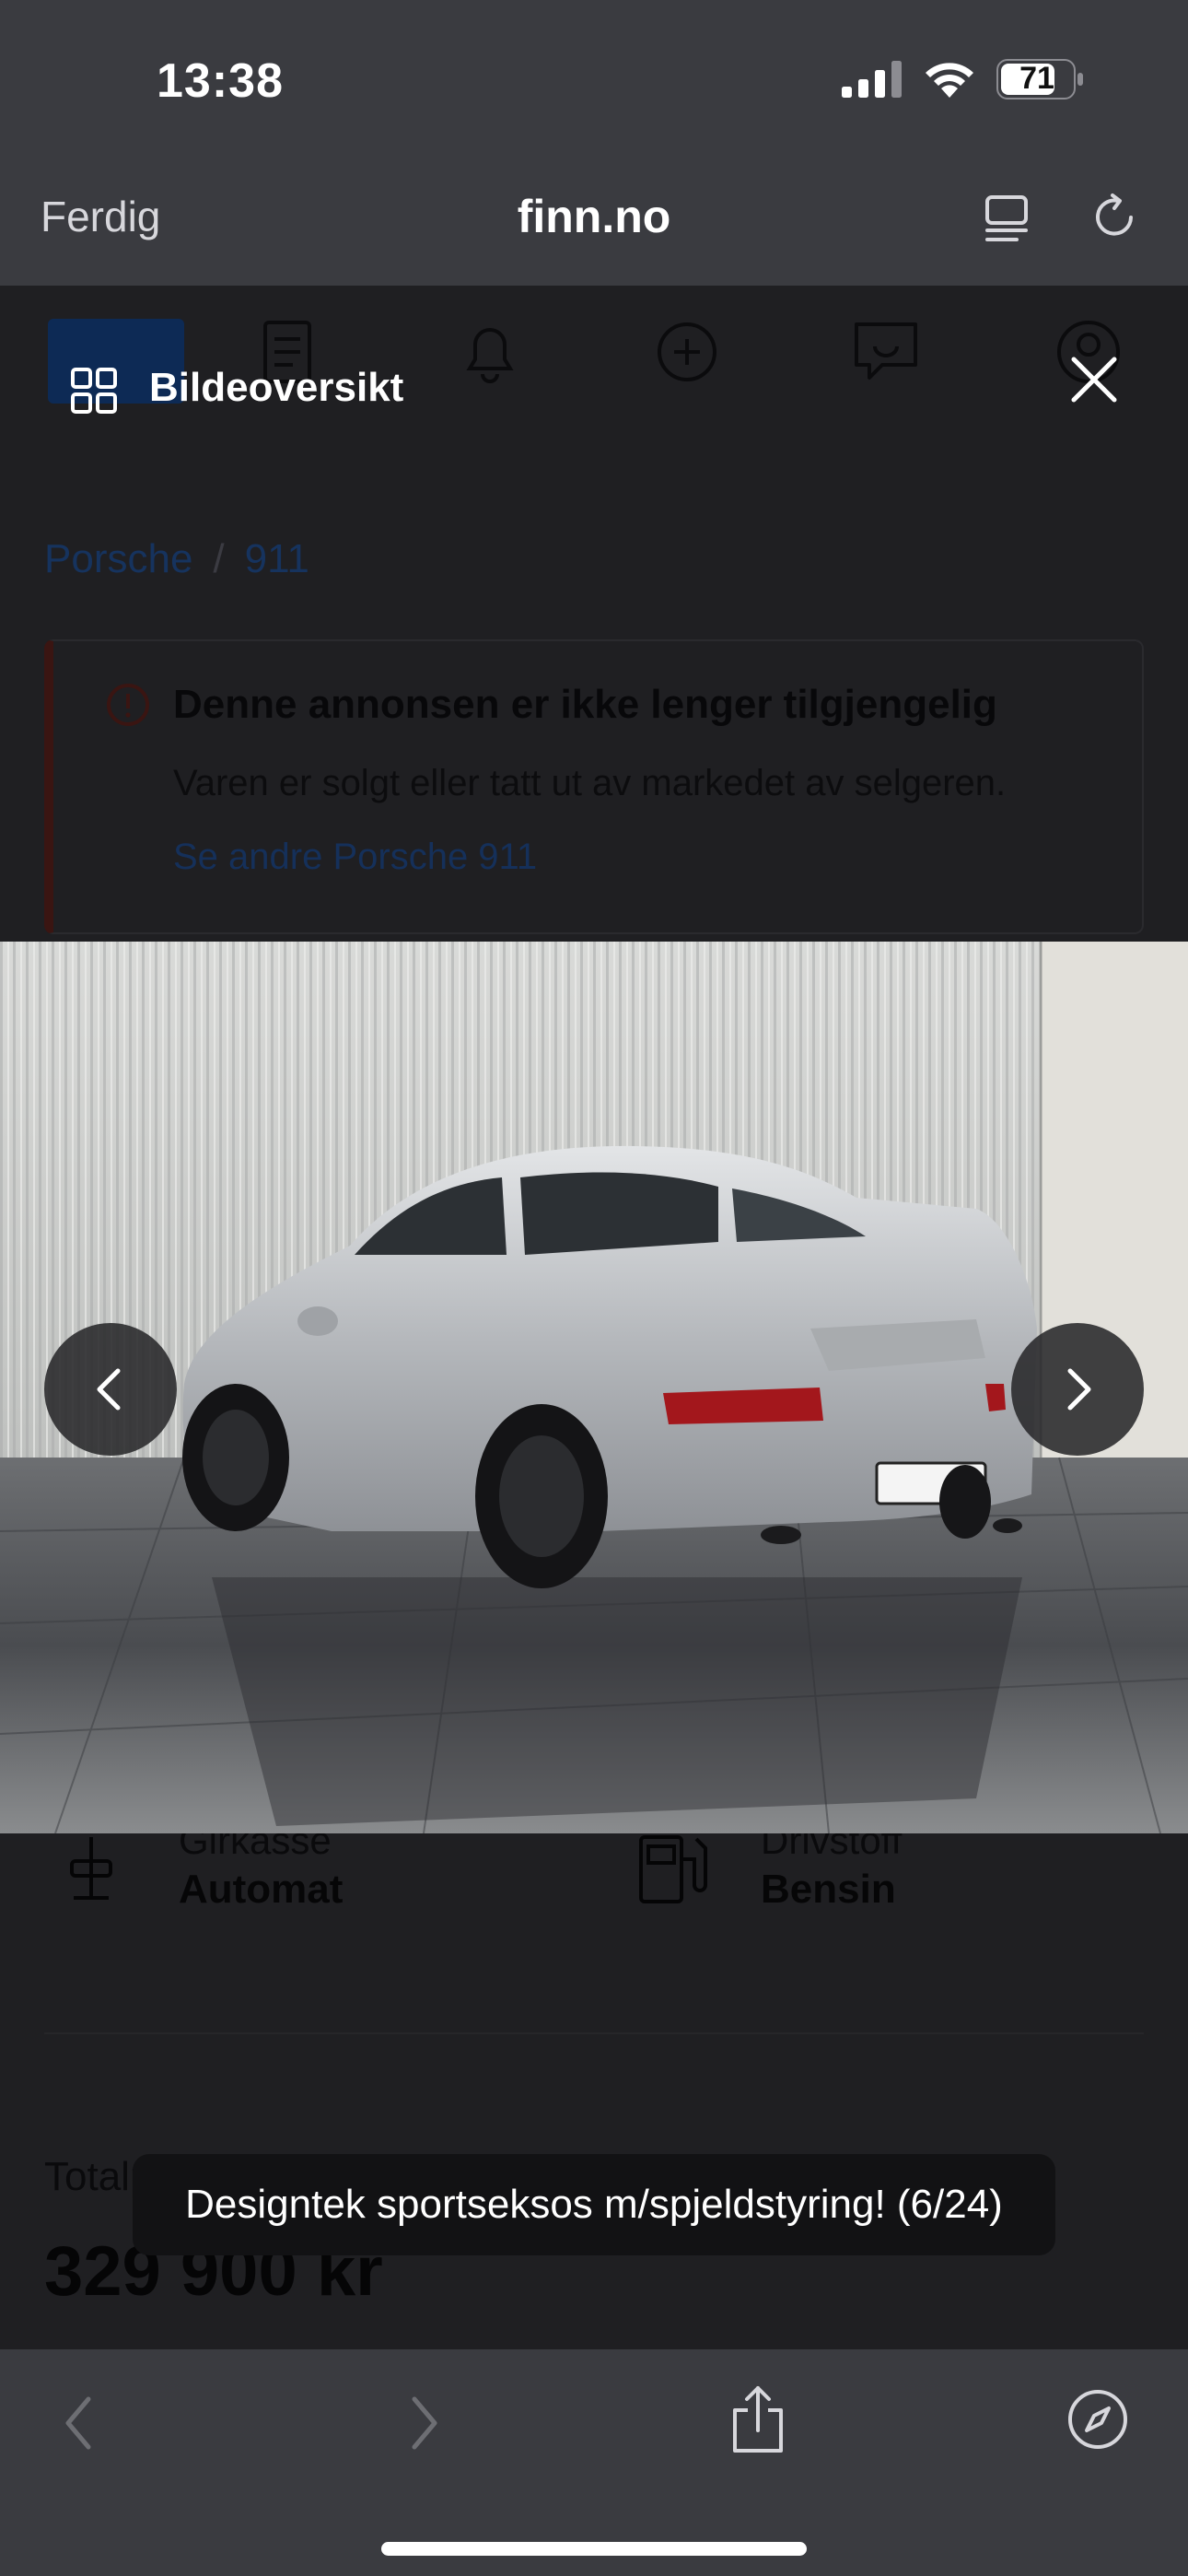  I want to click on next-image-button, so click(1077, 1389).